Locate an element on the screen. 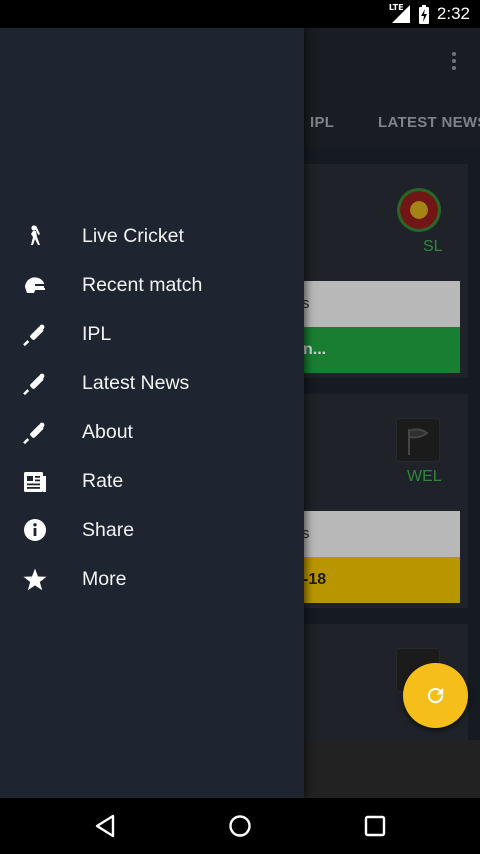  drawer-item-label: Recent match is located at coordinates (142, 285).